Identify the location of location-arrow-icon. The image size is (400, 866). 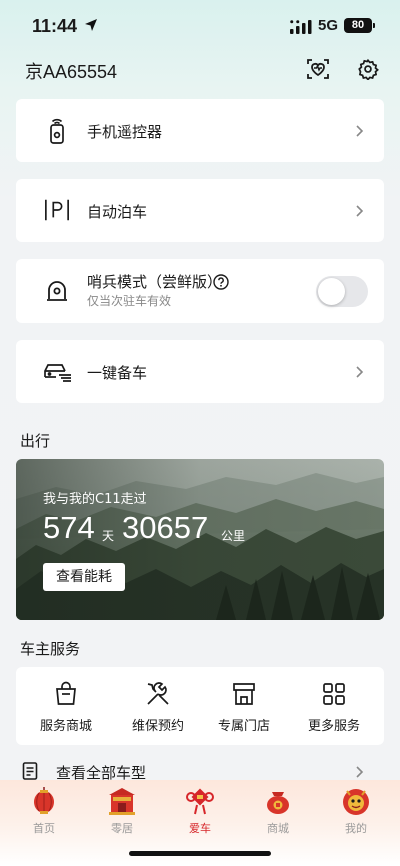
(91, 25).